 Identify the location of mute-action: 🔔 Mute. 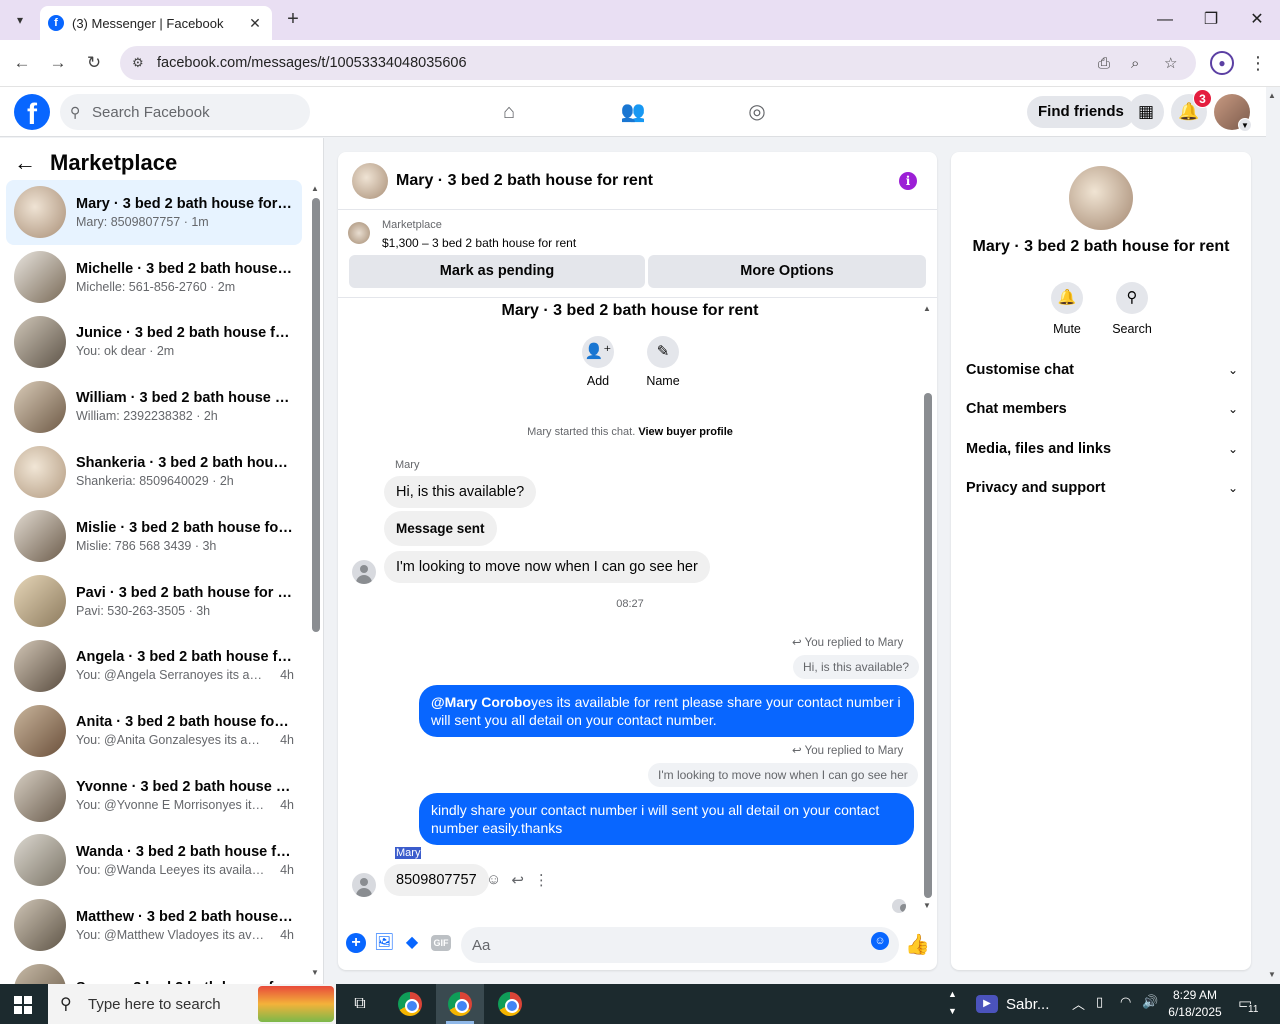
(1067, 309).